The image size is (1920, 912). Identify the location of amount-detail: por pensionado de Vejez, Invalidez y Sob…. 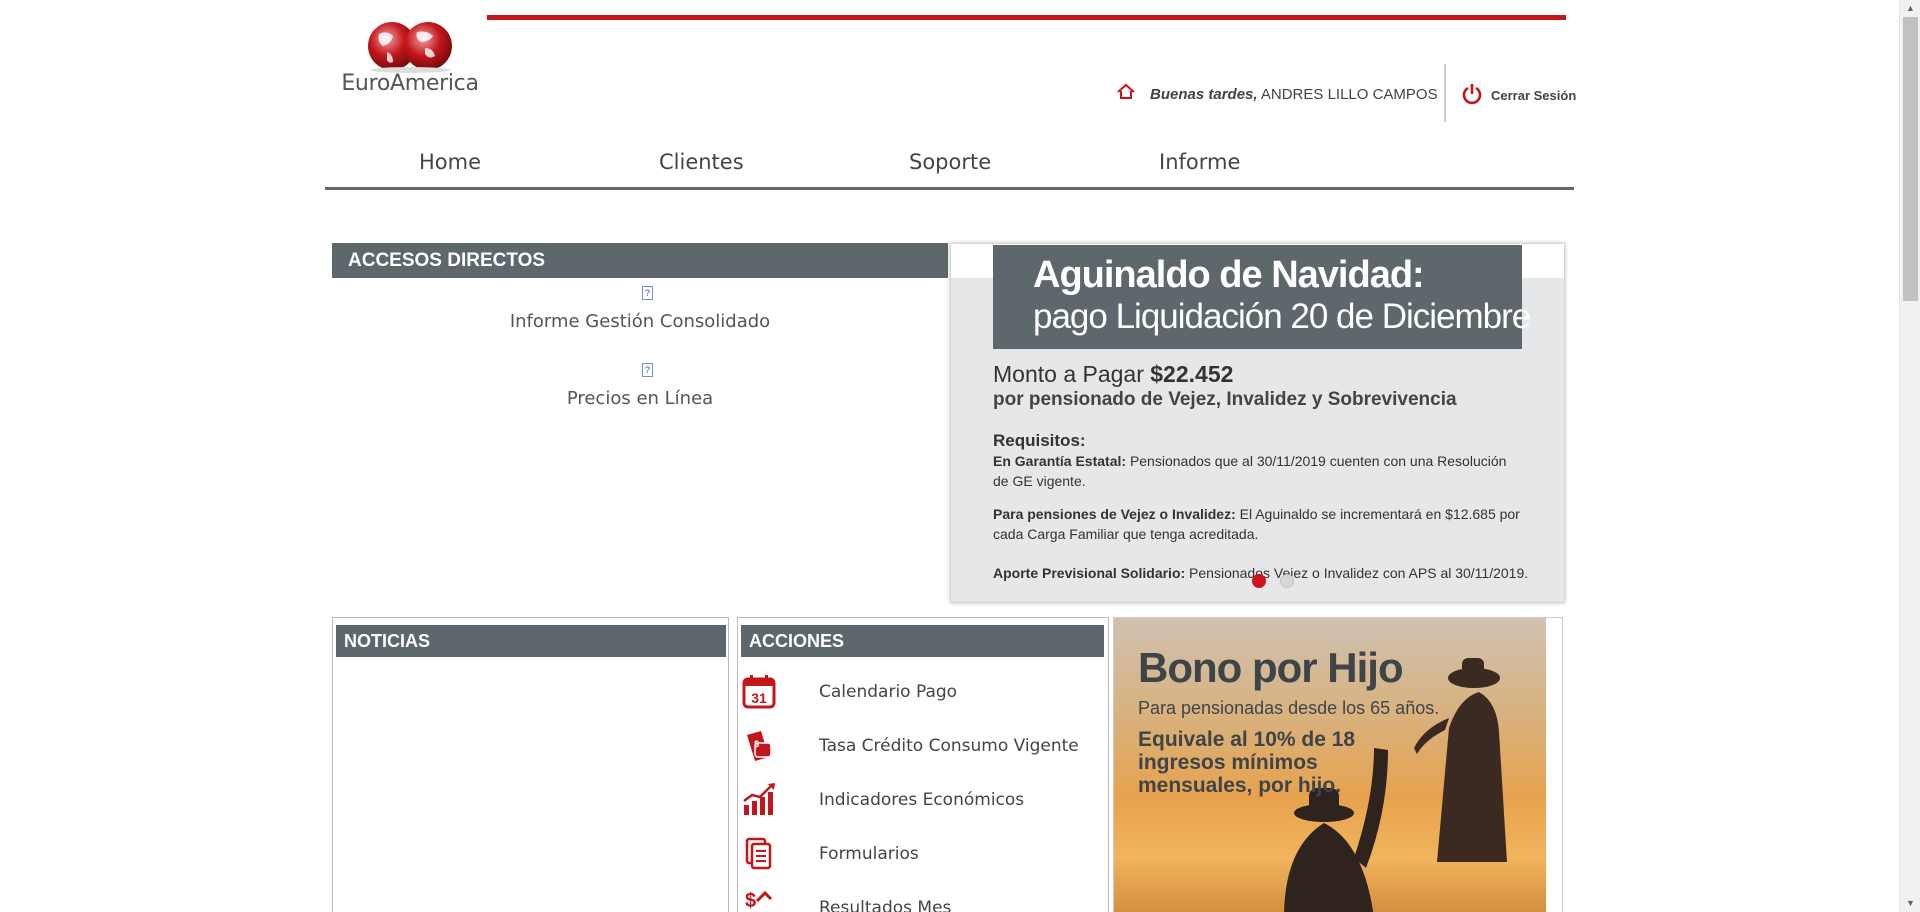
(1225, 399).